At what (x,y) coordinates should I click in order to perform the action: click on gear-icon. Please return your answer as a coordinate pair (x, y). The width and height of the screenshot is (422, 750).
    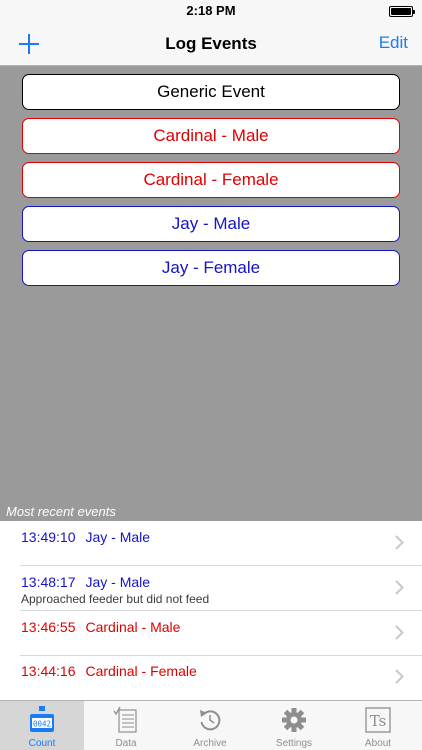
    Looking at the image, I should click on (294, 720).